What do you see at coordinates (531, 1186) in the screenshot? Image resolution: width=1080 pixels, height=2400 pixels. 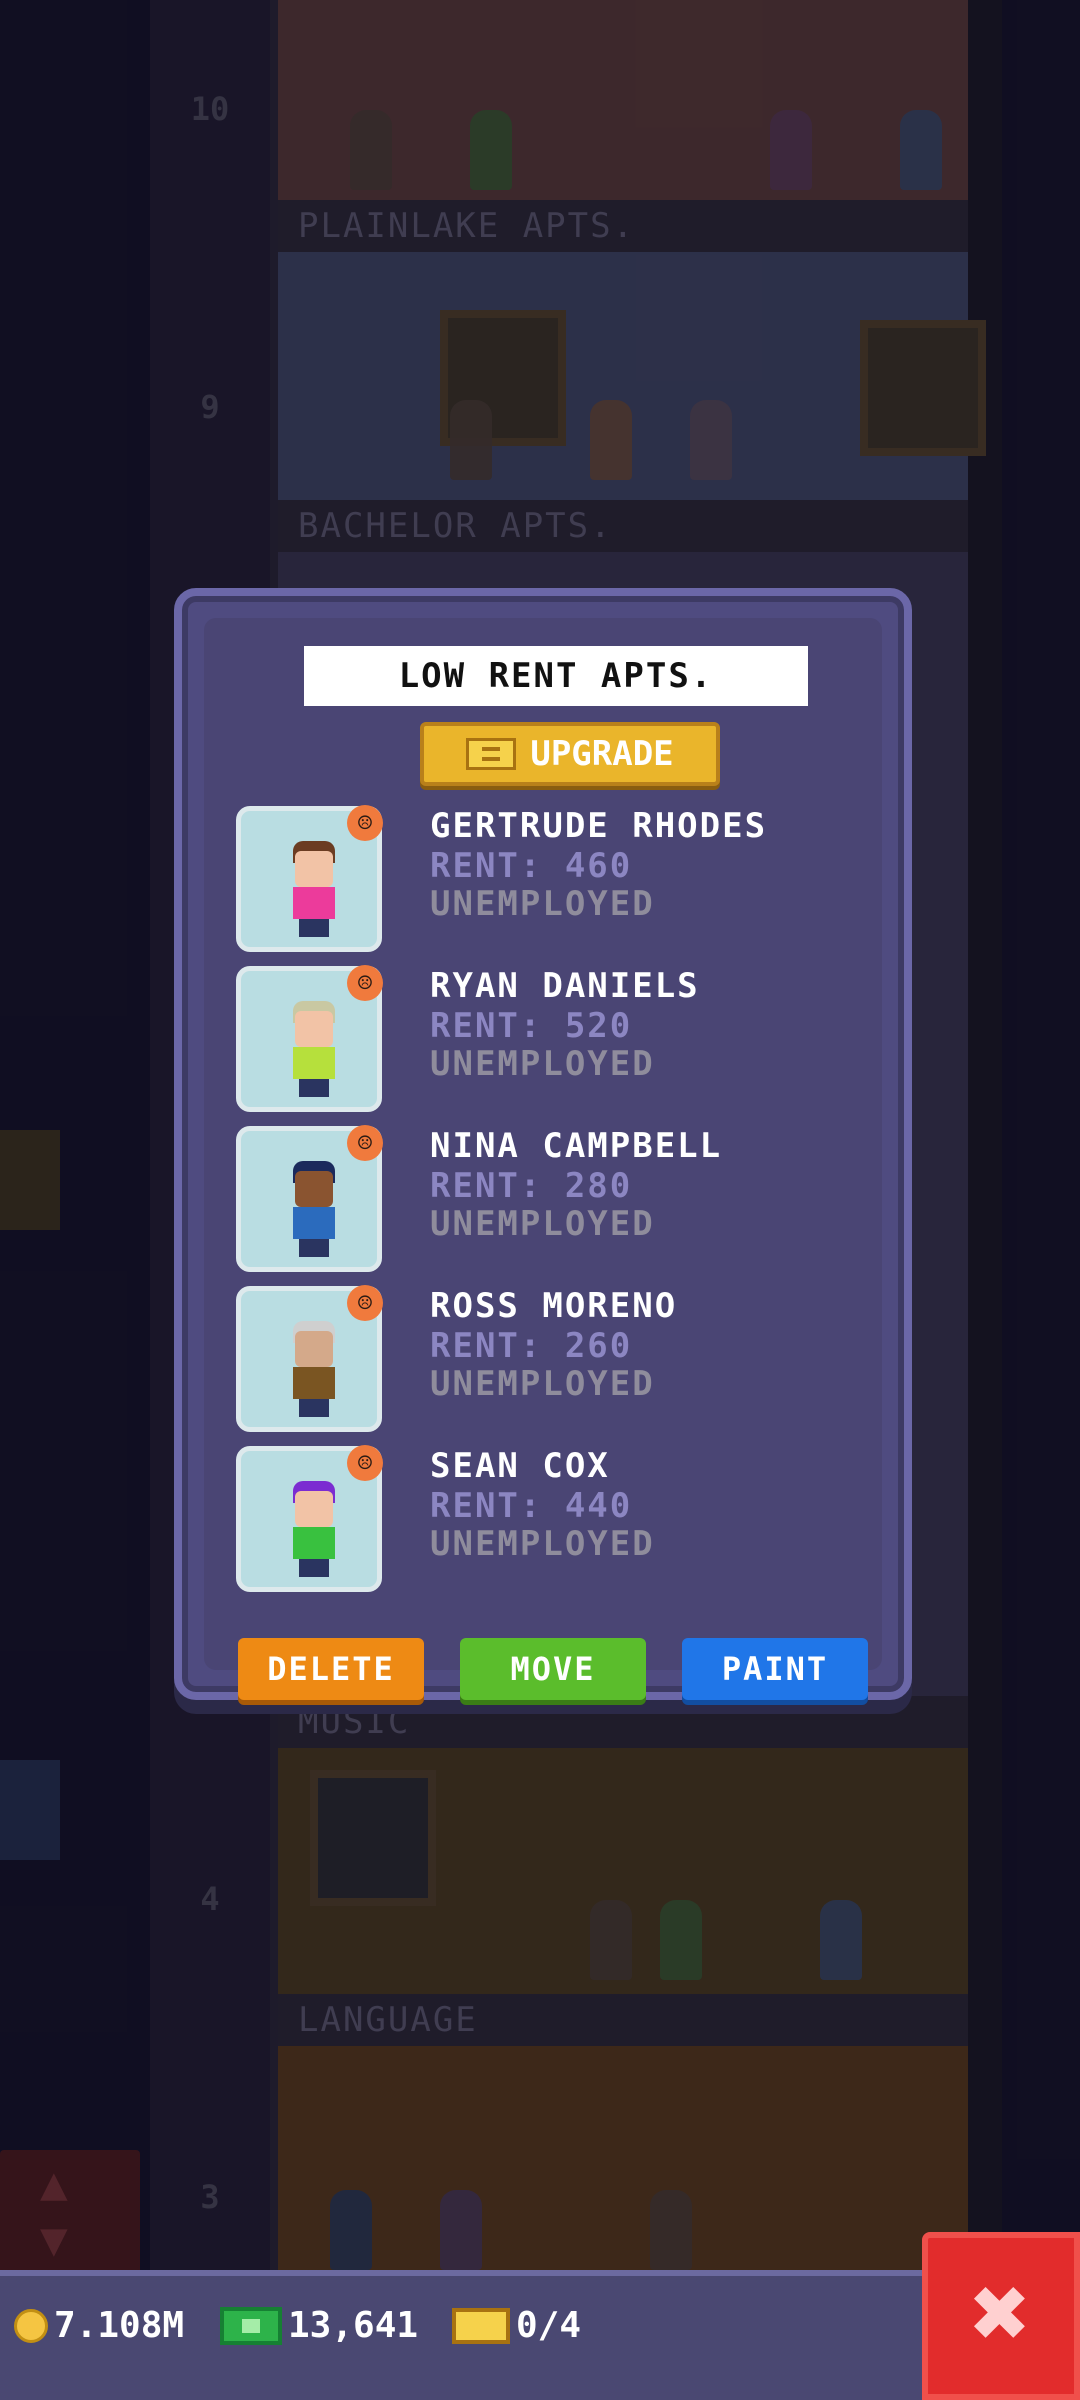 I see `tenant-rent: RENT: 280` at bounding box center [531, 1186].